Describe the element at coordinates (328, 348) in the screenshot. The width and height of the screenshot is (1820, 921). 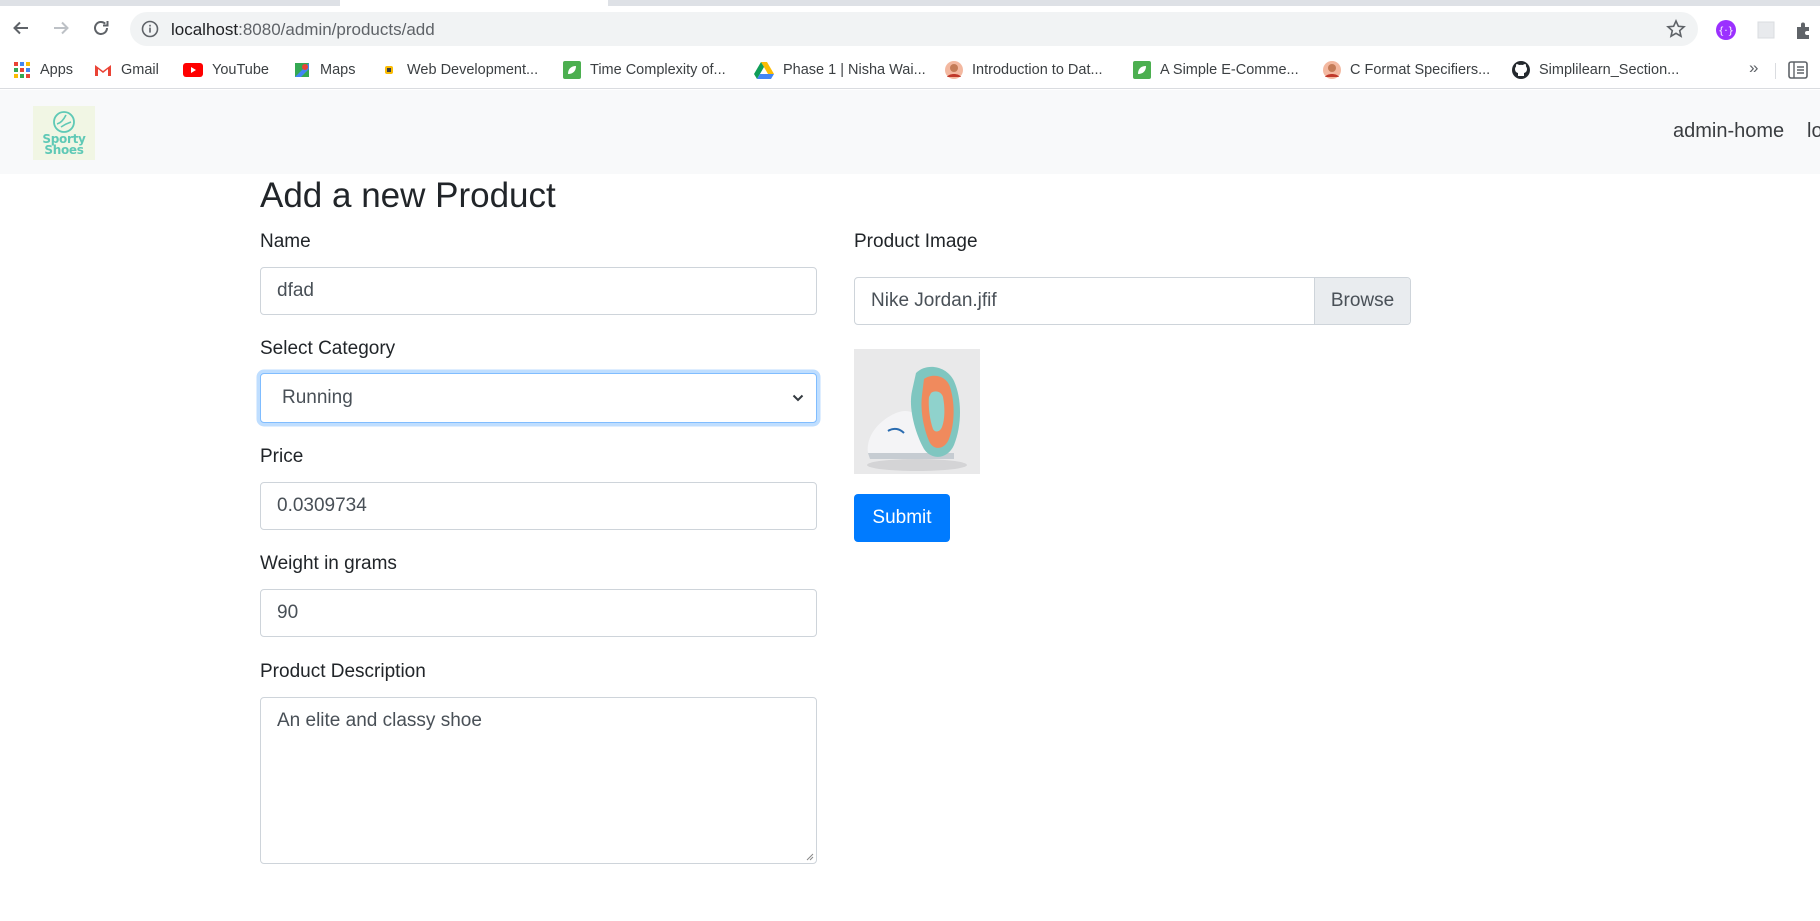
I see `category-label: Select Category` at that location.